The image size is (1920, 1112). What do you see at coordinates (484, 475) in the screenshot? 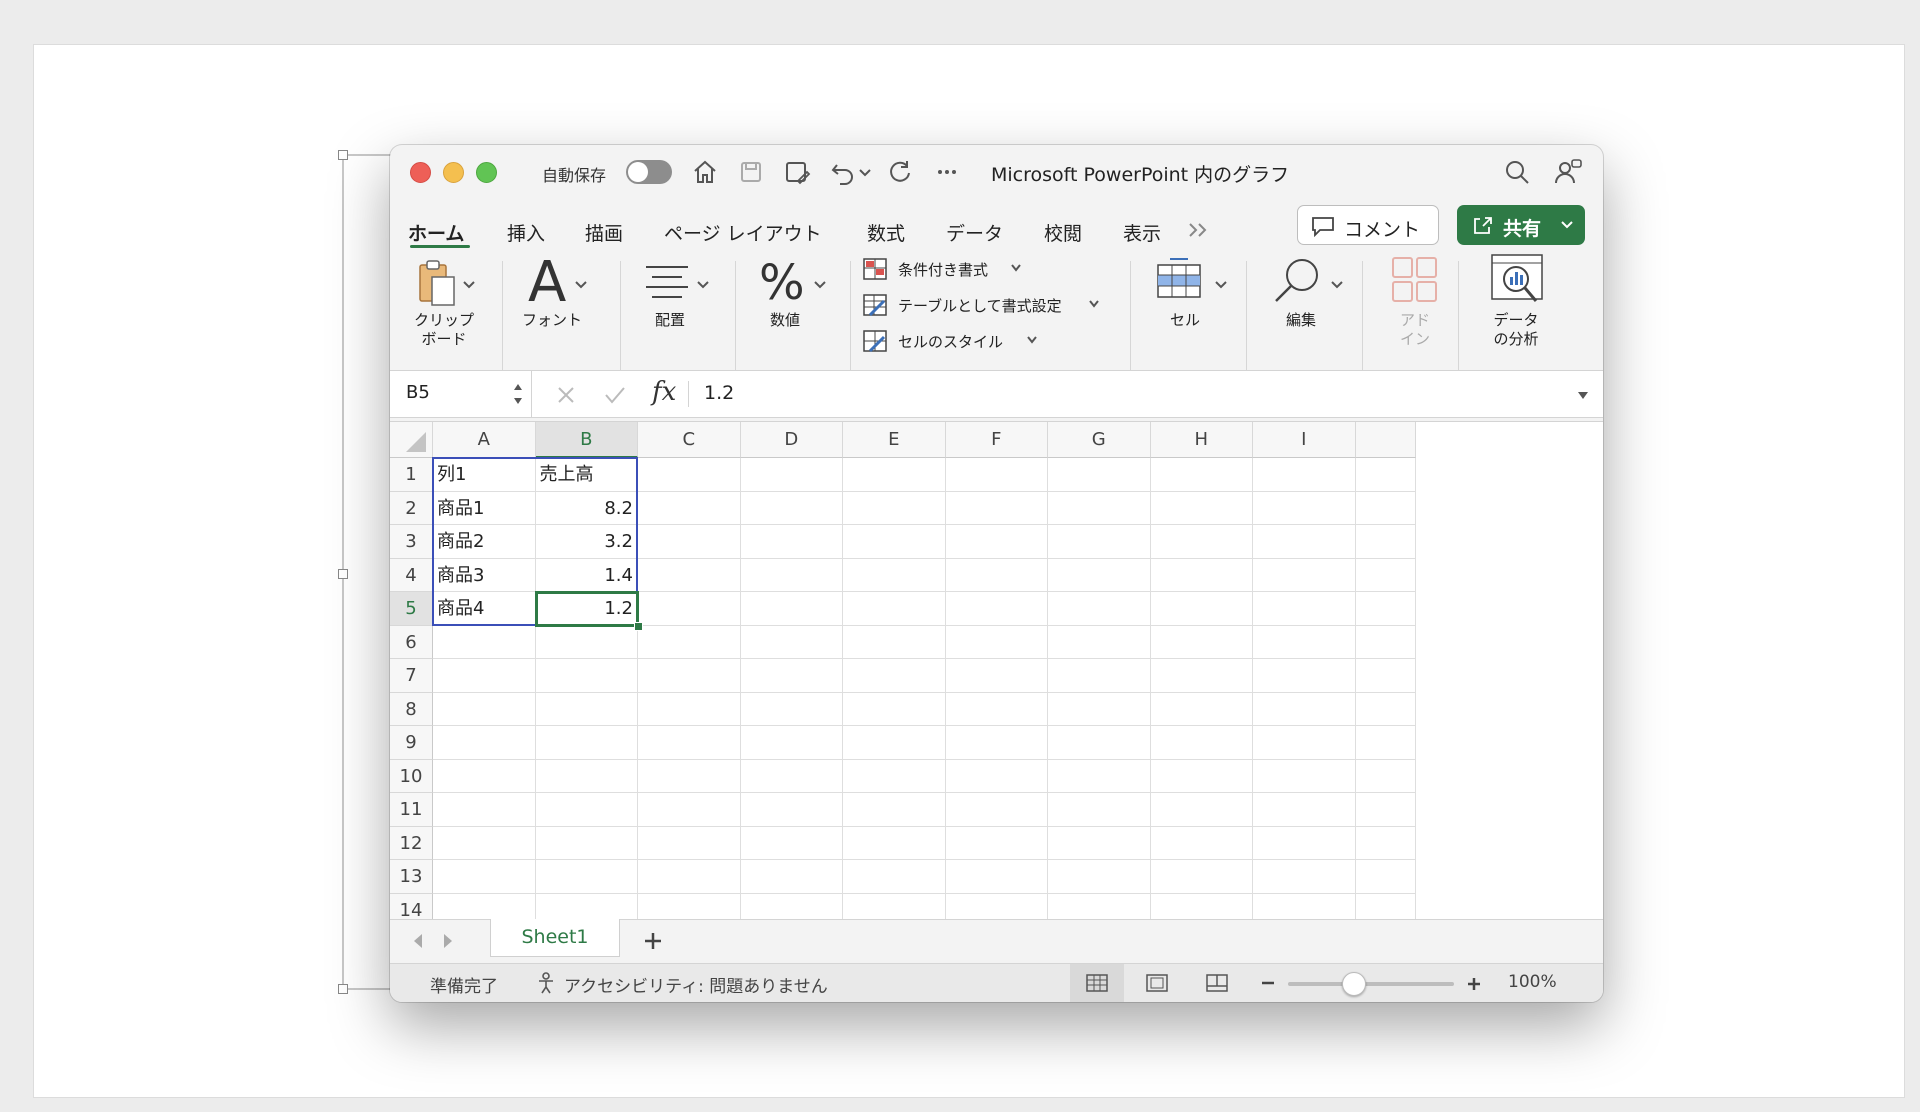
I see `cell-a1: 列1` at bounding box center [484, 475].